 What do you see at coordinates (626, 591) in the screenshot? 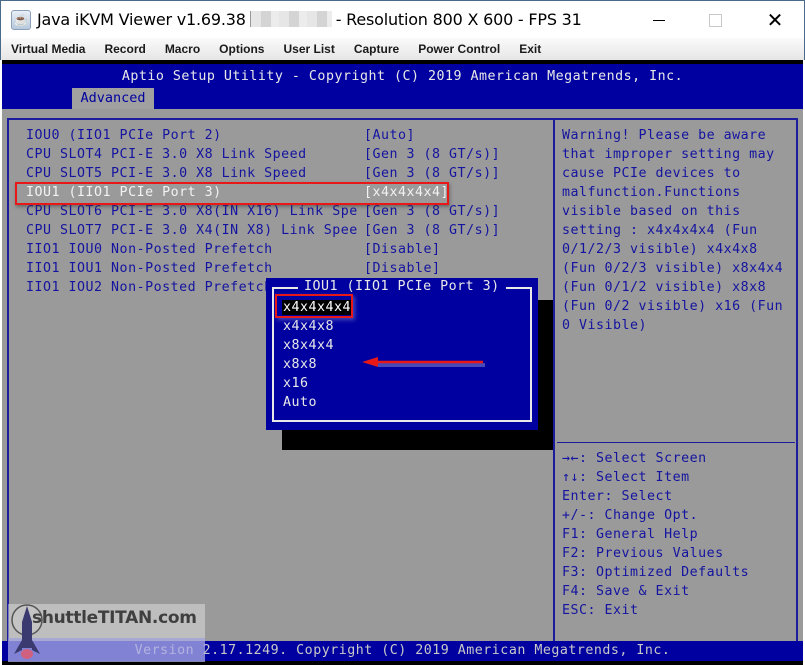
I see `key-help-f4: F4: Save & Exit` at bounding box center [626, 591].